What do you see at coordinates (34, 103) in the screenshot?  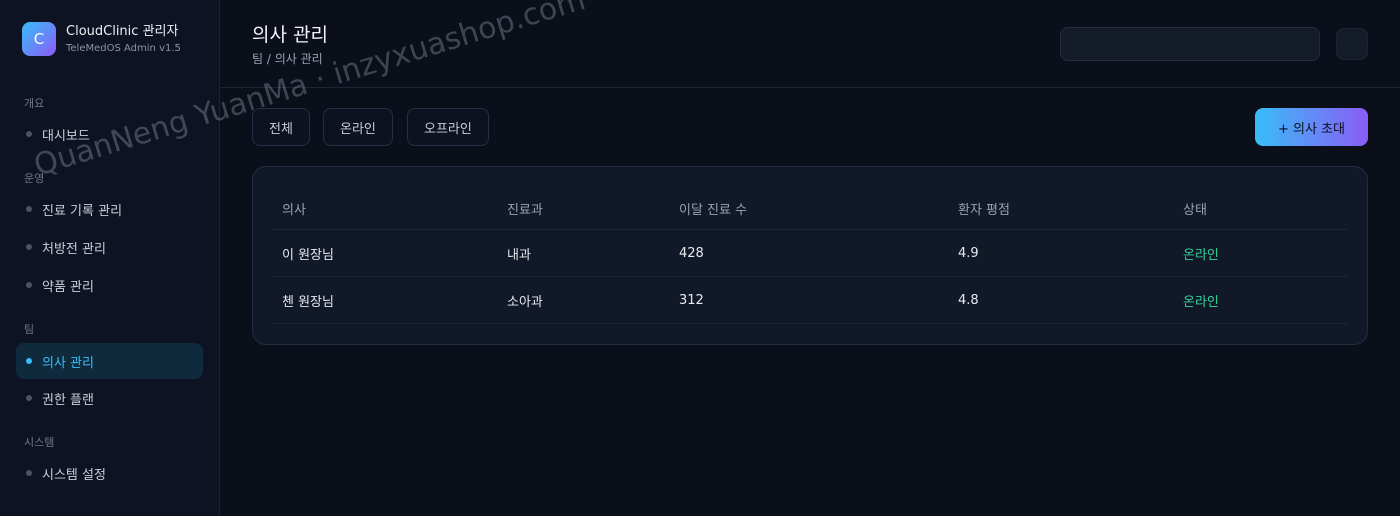 I see `nav-section-overview: 개요` at bounding box center [34, 103].